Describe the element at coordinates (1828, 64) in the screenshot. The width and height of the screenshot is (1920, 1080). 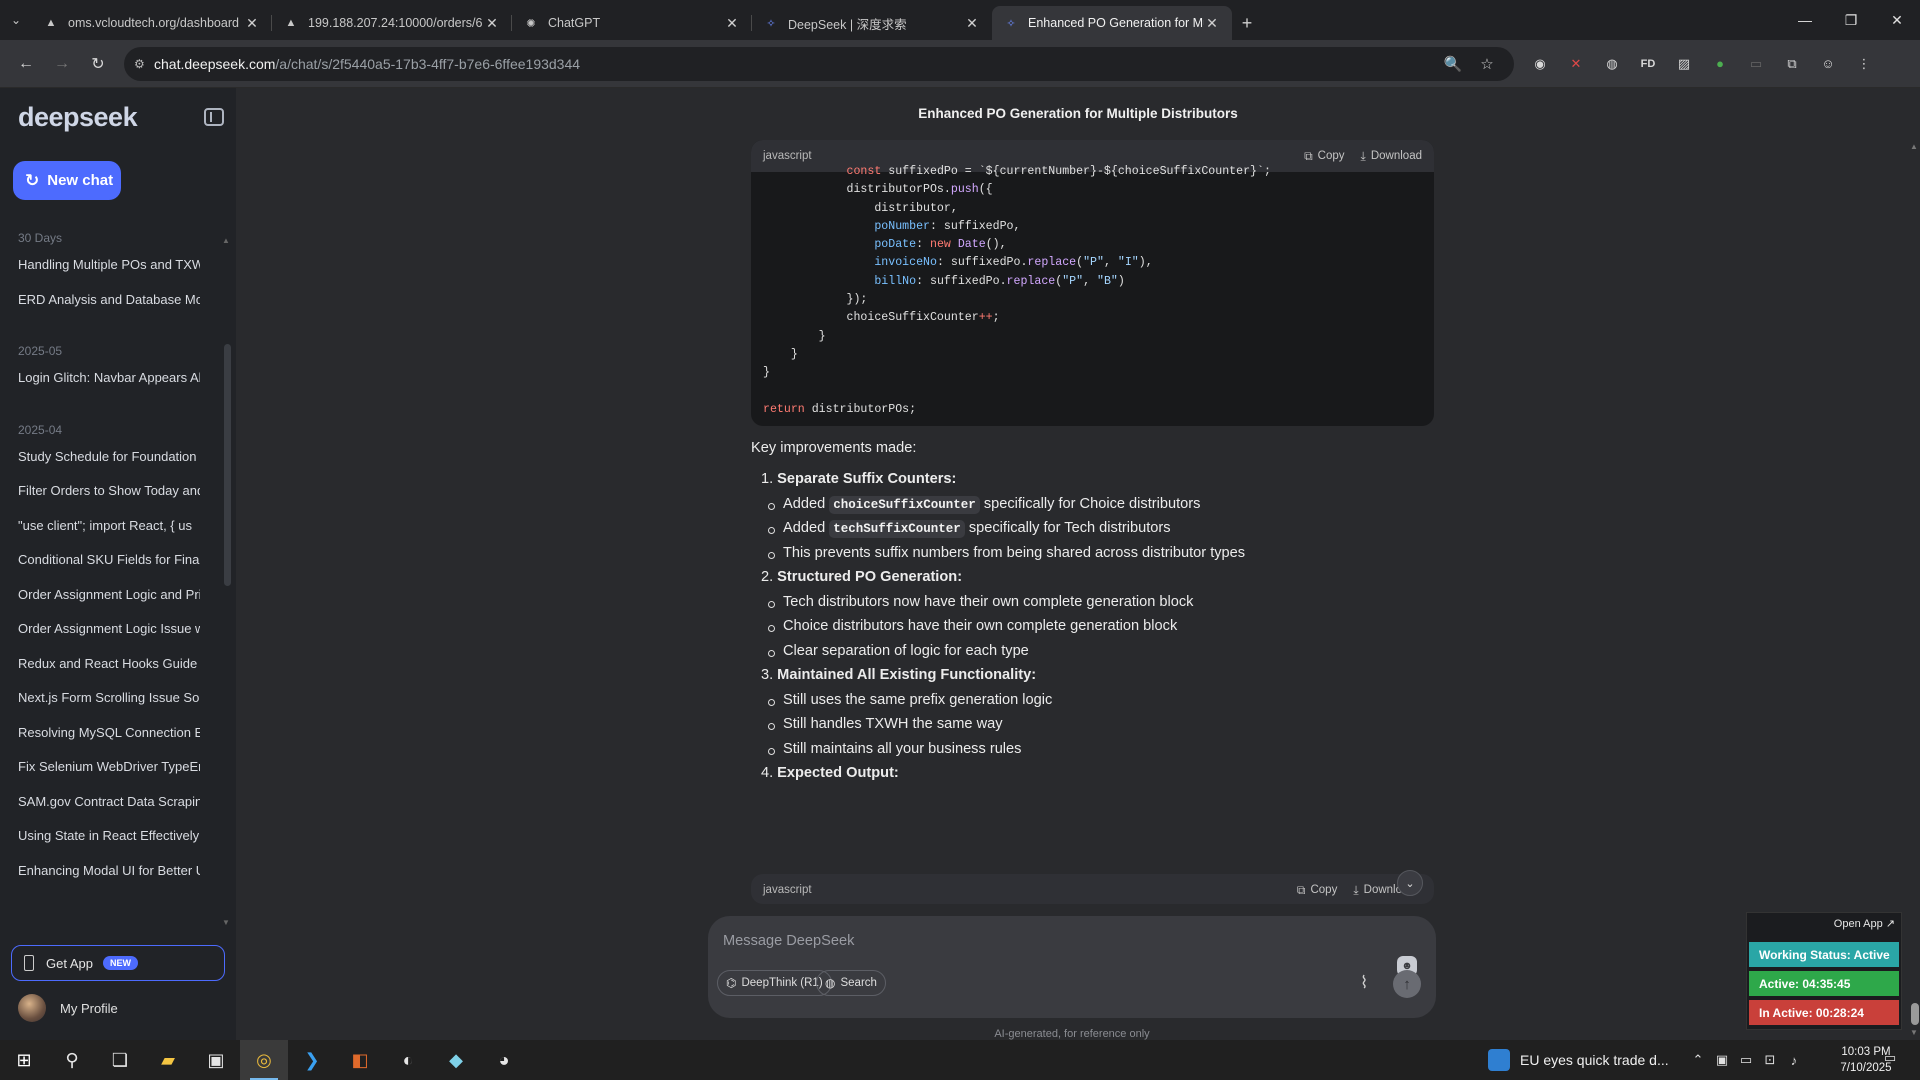
I see `profile-avatar-icon: ☺` at that location.